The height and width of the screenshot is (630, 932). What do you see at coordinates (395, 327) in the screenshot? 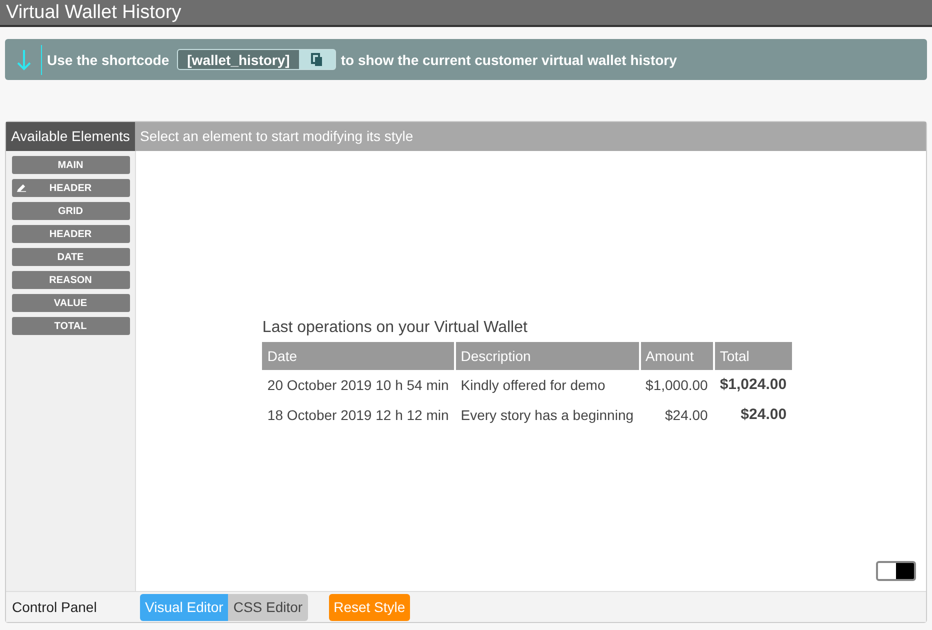
I see `preview-title: Last operations on your Virtual Wallet` at bounding box center [395, 327].